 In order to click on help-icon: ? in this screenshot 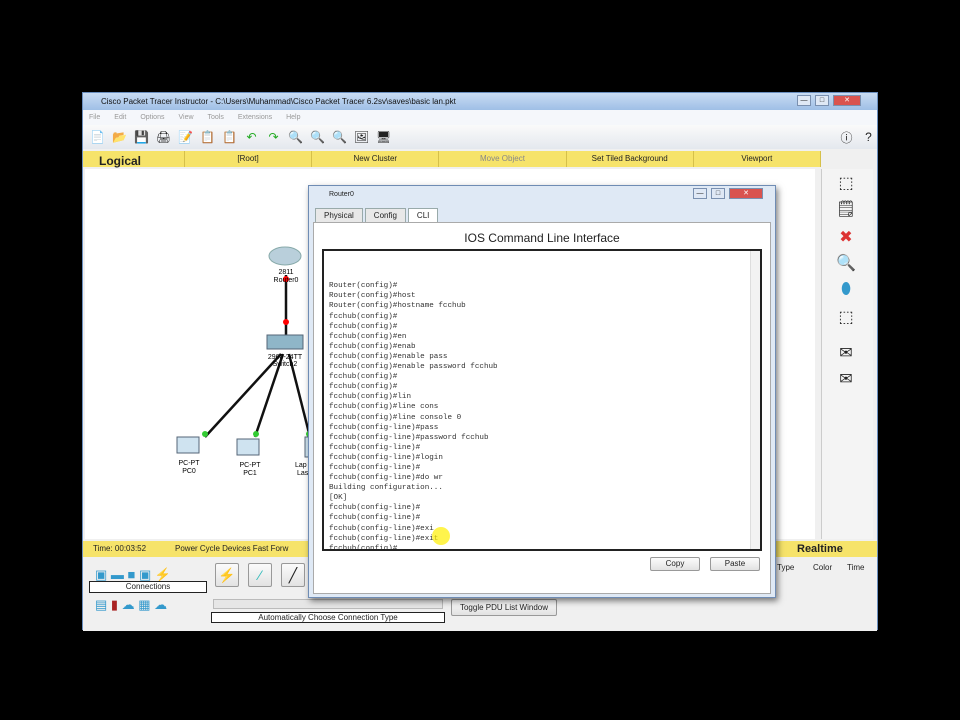, I will do `click(868, 137)`.